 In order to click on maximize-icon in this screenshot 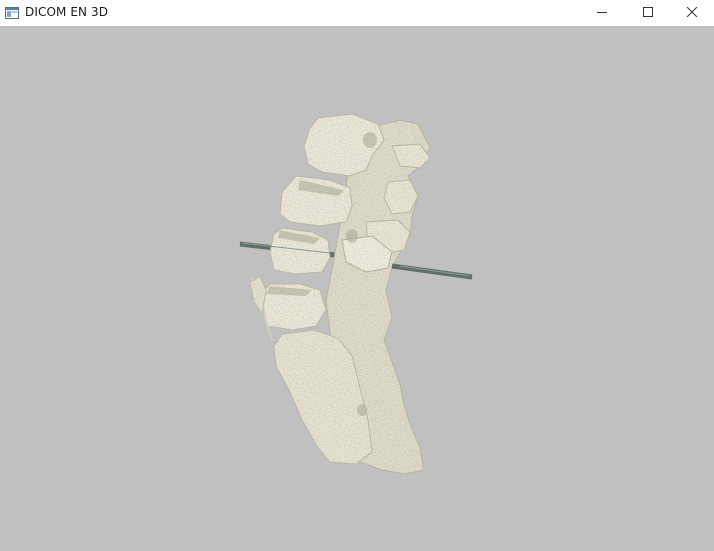, I will do `click(648, 13)`.